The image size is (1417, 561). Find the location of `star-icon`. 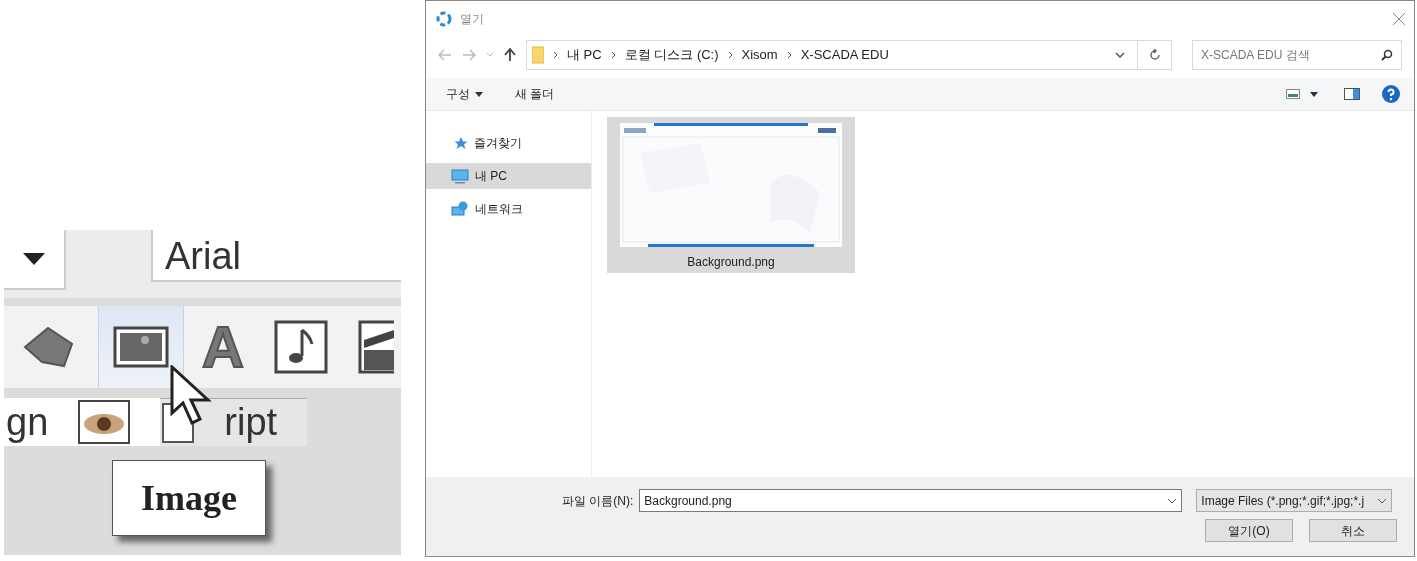

star-icon is located at coordinates (461, 143).